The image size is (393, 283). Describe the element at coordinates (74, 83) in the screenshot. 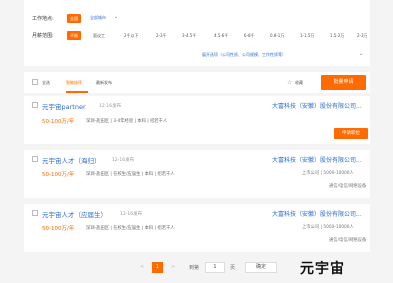

I see `tab-smart-sort: 智能排序` at that location.